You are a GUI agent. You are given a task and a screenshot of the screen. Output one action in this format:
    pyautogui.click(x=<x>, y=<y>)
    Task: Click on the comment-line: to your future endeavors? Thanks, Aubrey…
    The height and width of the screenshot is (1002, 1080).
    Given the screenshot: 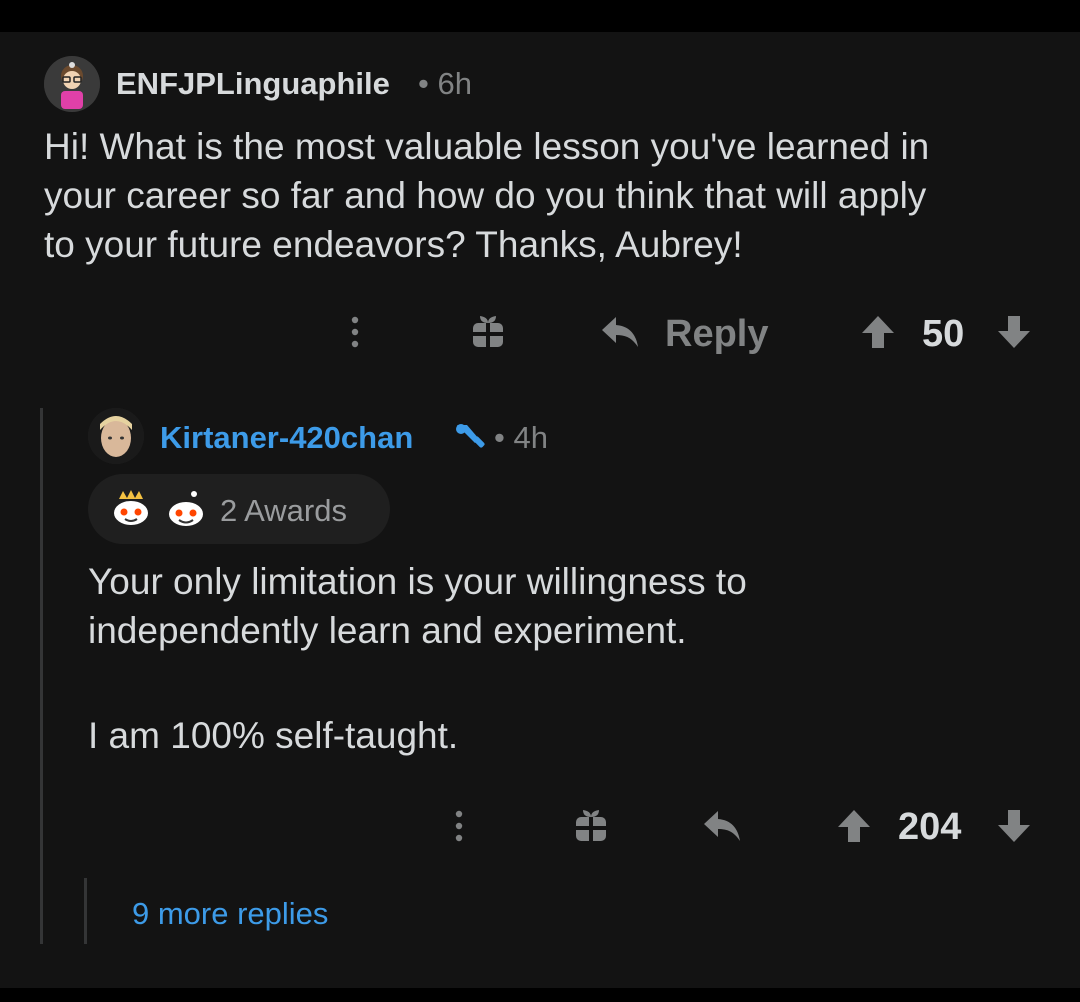 What is the action you would take?
    pyautogui.click(x=393, y=244)
    